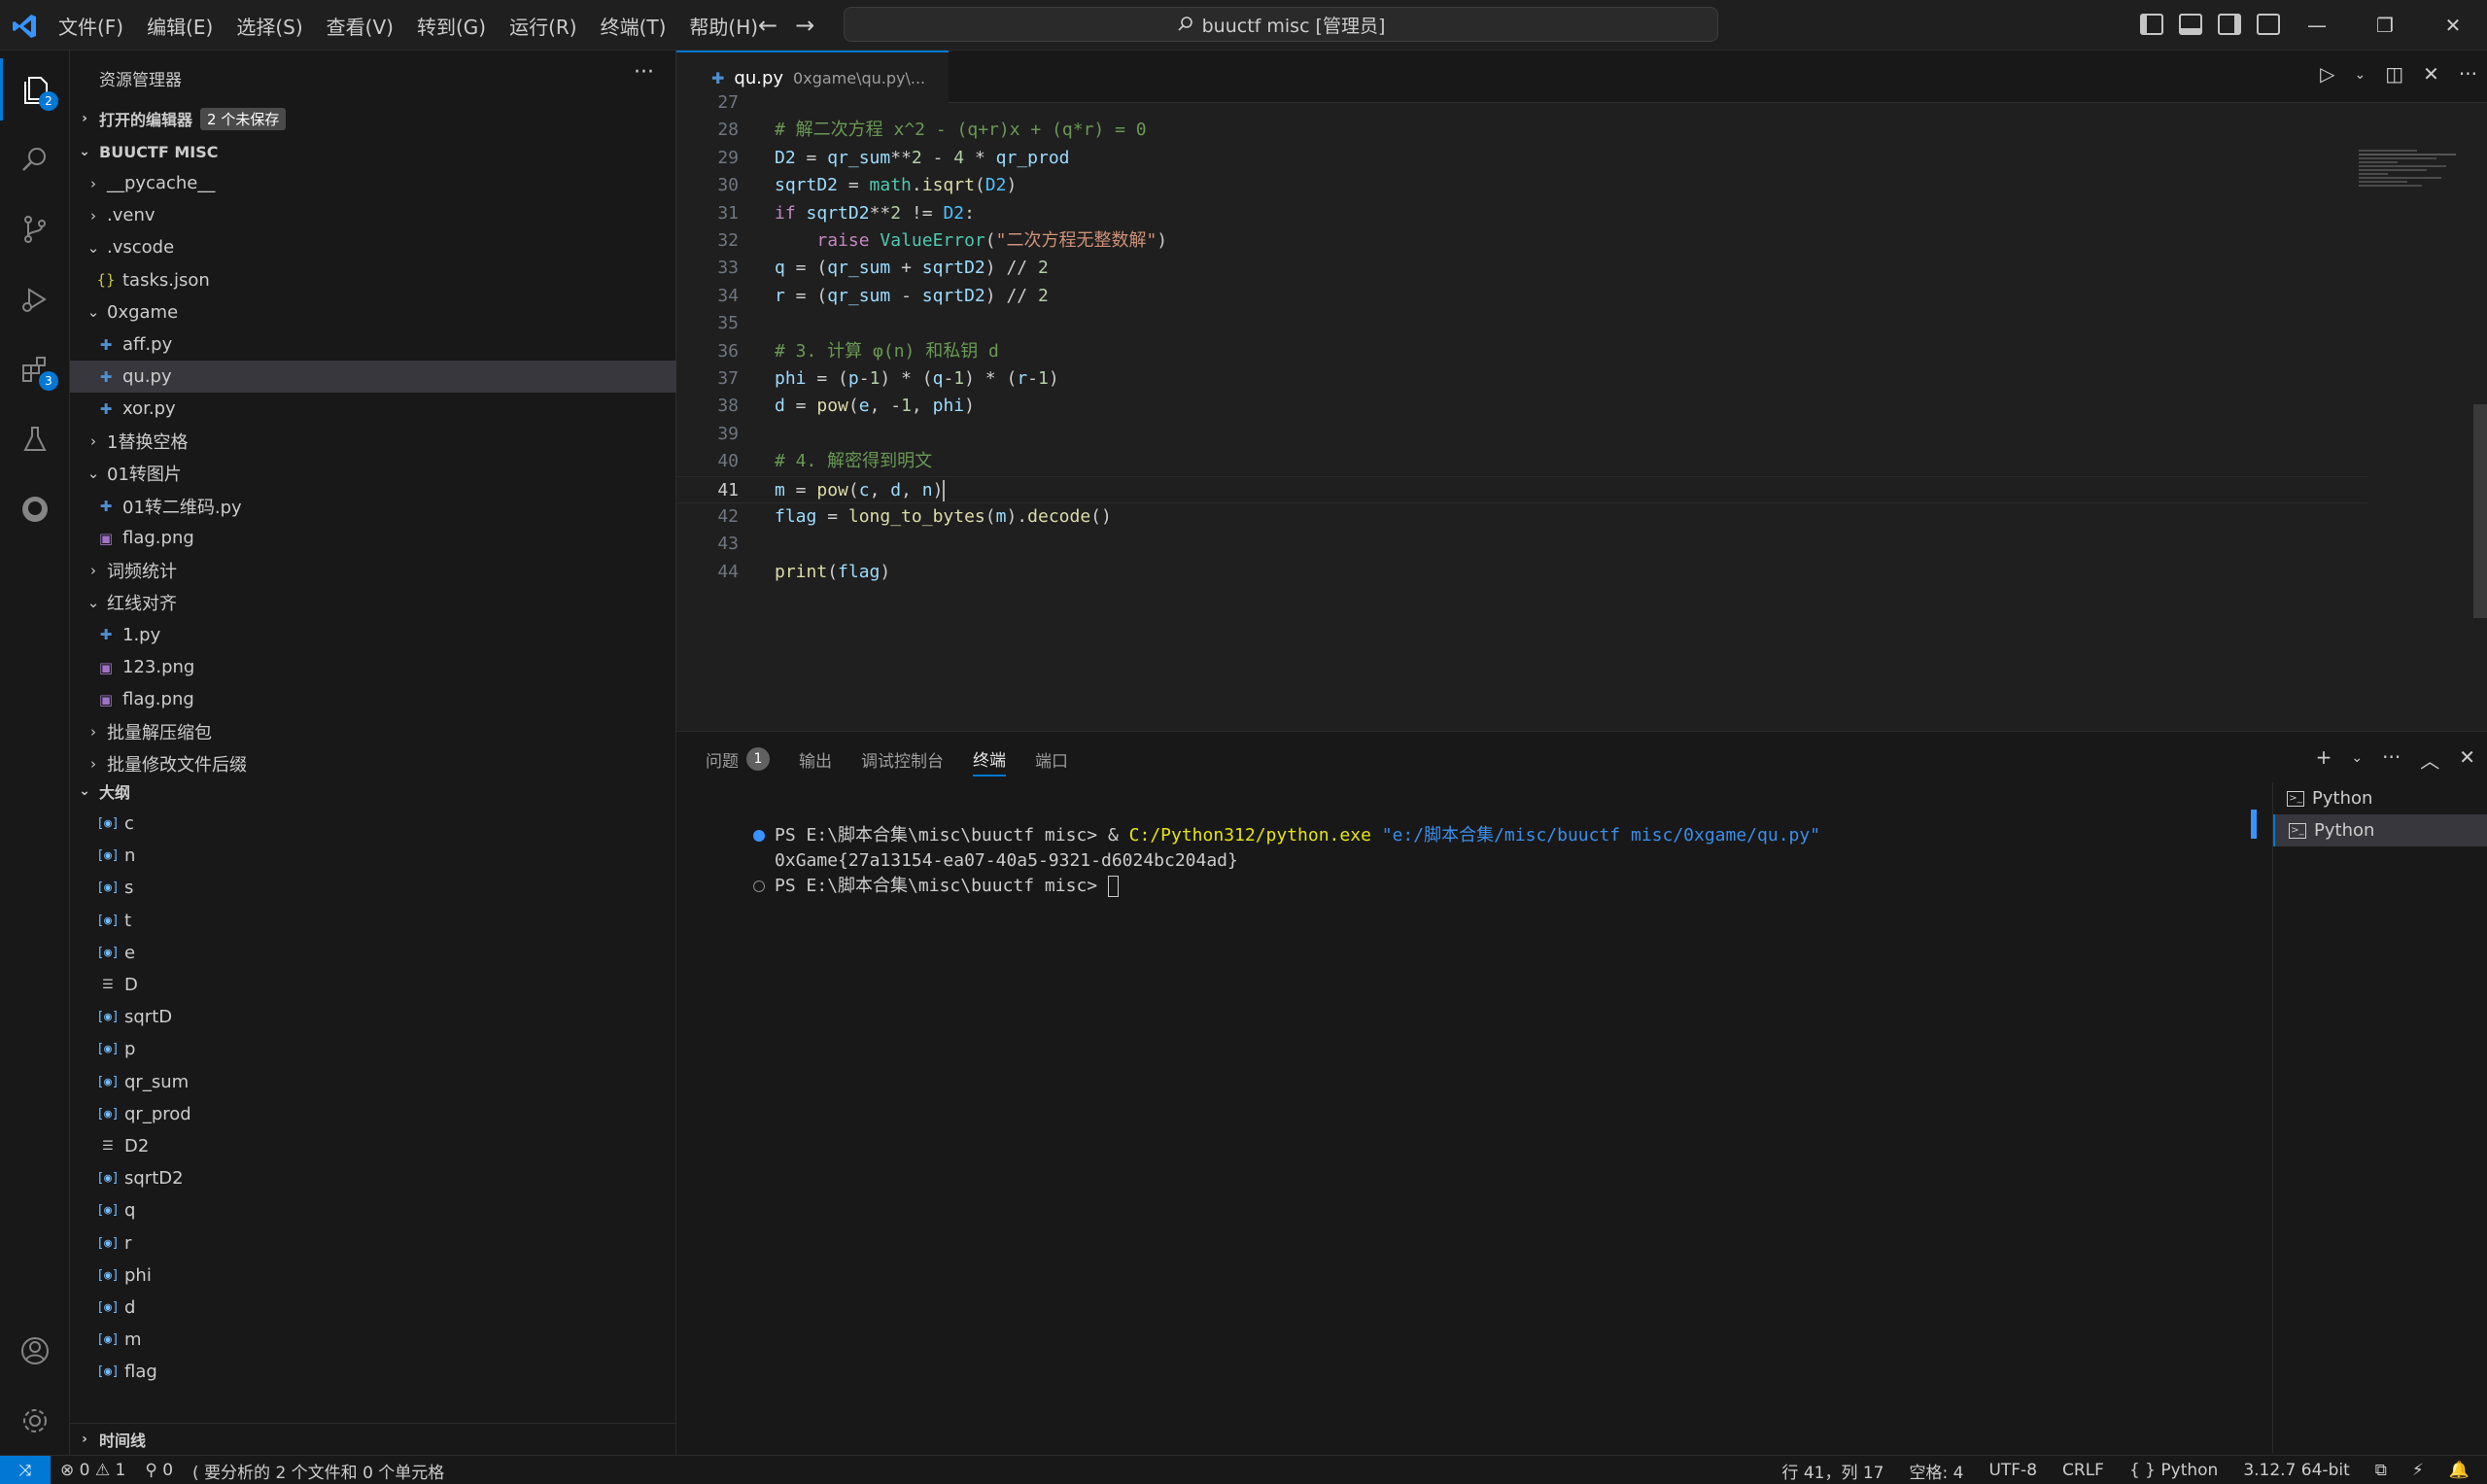 This screenshot has width=2487, height=1484. What do you see at coordinates (2381, 1470) in the screenshot?
I see `copilot-icon: ⧉` at bounding box center [2381, 1470].